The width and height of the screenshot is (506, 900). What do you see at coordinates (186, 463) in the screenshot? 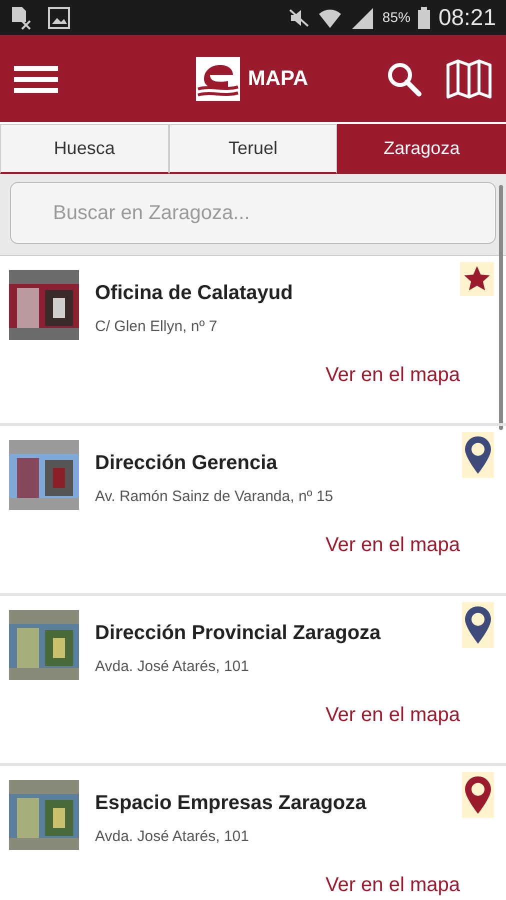
I see `place-name: Dirección Gerencia` at bounding box center [186, 463].